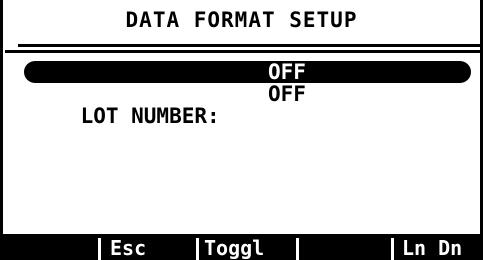  Describe the element at coordinates (50, 248) in the screenshot. I see `softkey-f1` at that location.